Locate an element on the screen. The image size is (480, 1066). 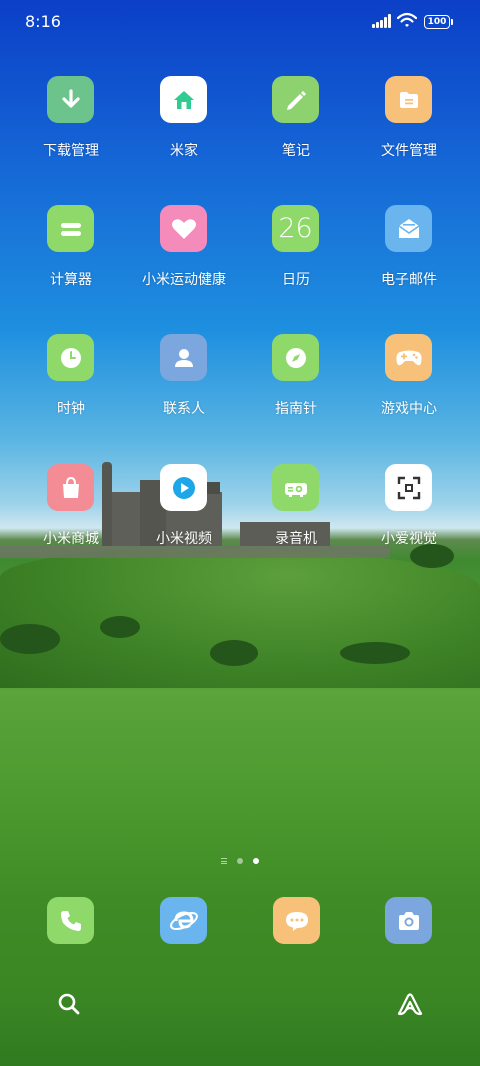
calendar-date: 26 is located at coordinates (295, 228).